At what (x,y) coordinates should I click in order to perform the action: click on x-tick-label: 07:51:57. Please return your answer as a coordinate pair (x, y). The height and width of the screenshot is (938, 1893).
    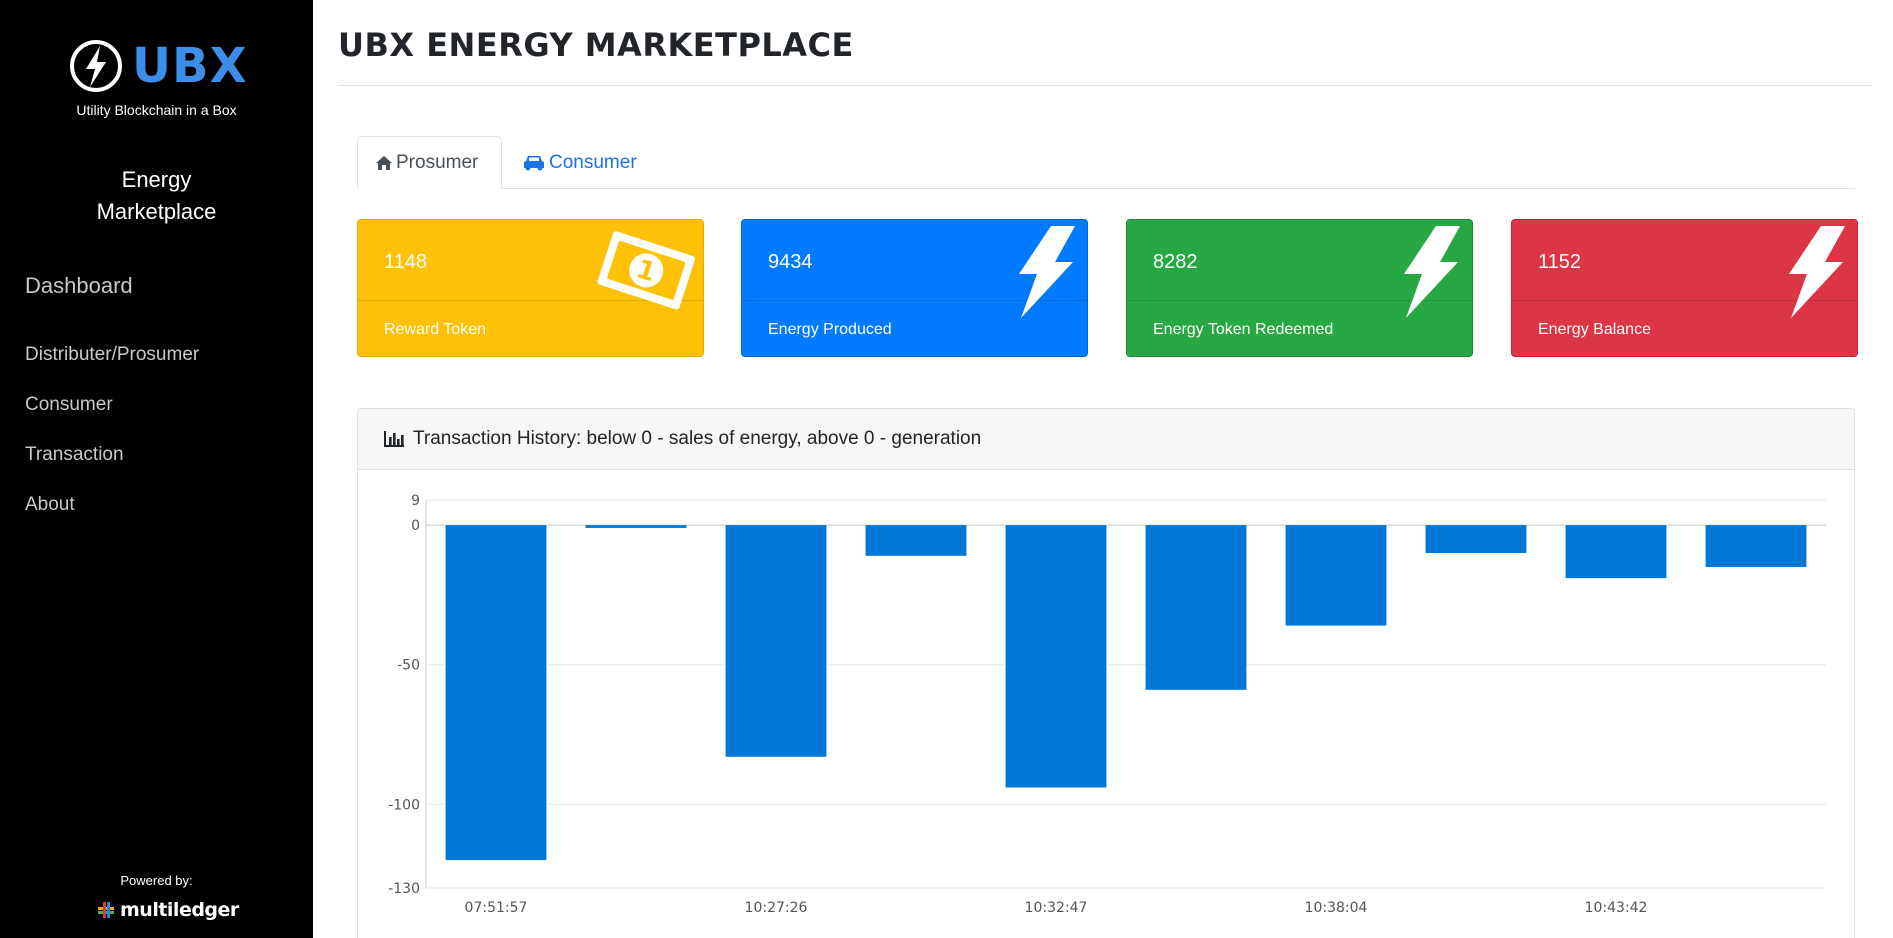
    Looking at the image, I should click on (496, 908).